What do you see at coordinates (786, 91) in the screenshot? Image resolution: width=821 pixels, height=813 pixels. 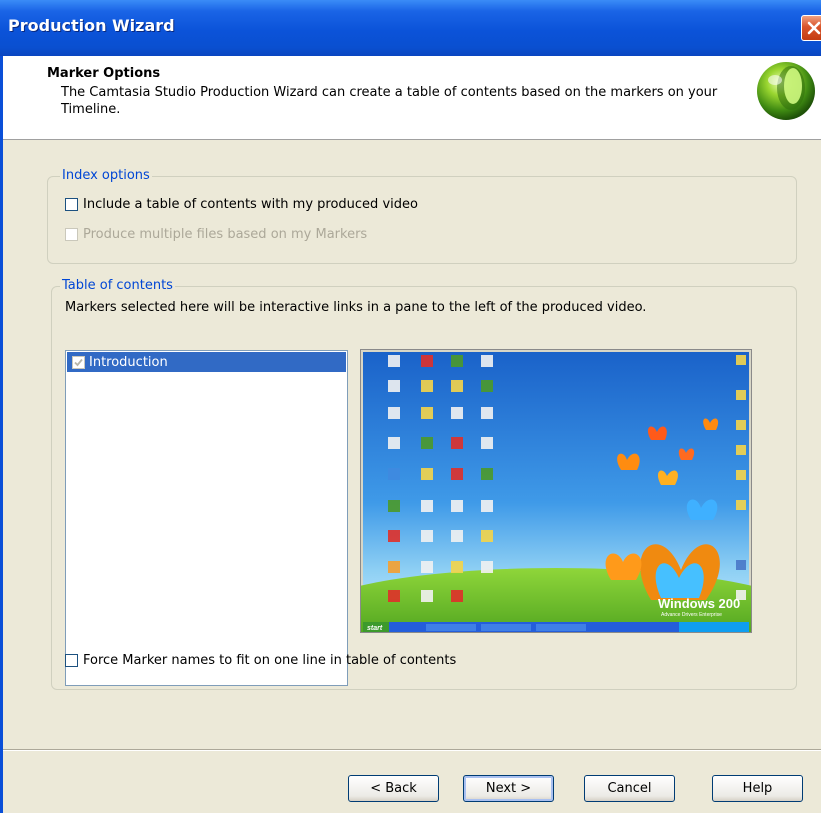 I see `camtasia-logo-icon` at bounding box center [786, 91].